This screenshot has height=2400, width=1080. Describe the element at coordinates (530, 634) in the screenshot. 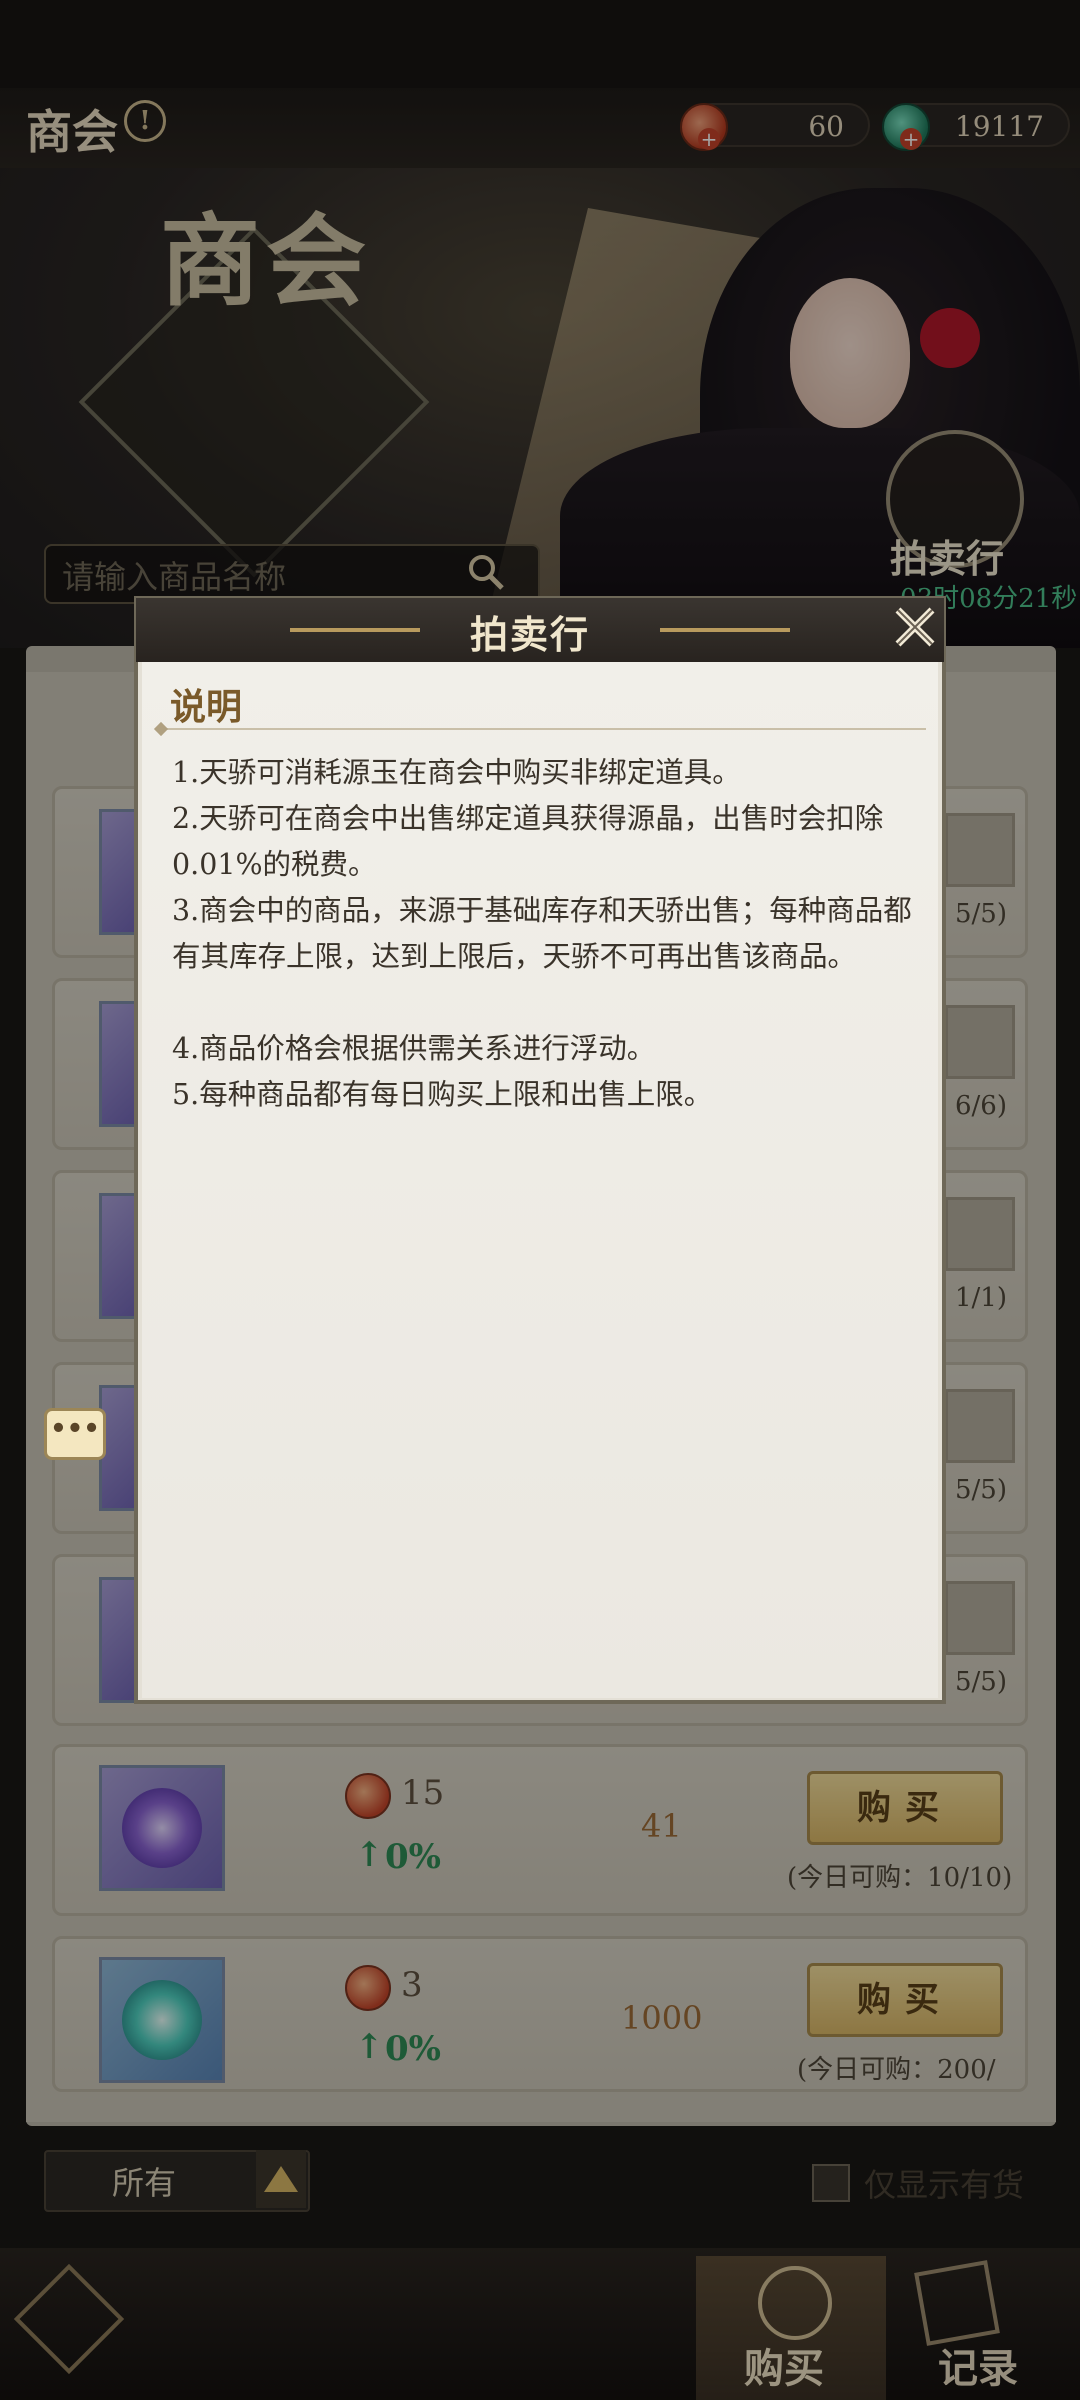

I see `modal-title: 拍卖行` at that location.